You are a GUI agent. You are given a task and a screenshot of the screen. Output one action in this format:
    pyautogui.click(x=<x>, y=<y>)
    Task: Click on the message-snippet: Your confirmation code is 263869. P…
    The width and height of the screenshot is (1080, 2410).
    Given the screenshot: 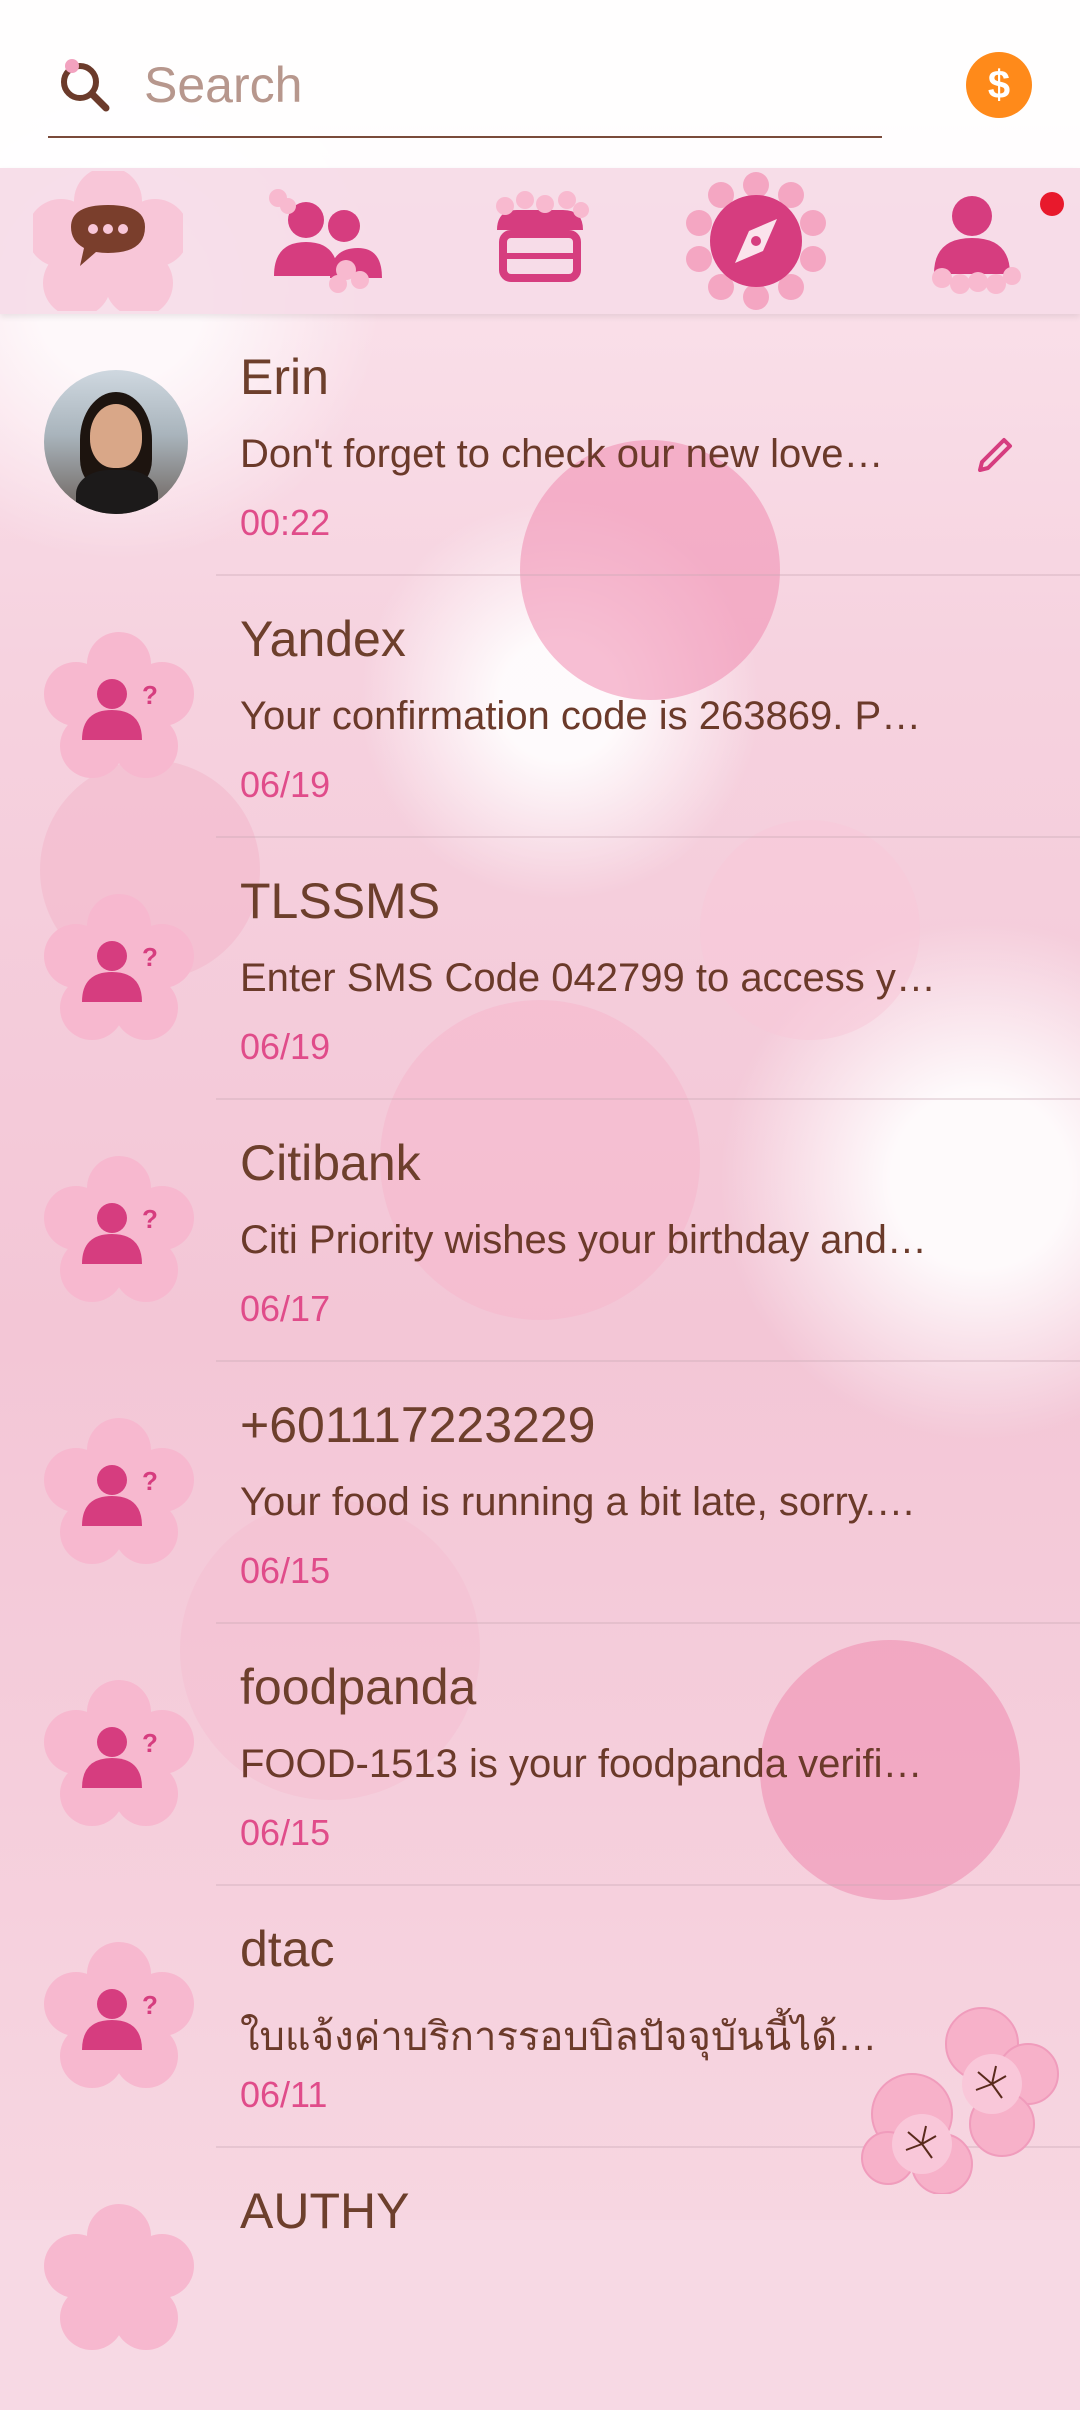 What is the action you would take?
    pyautogui.click(x=581, y=716)
    